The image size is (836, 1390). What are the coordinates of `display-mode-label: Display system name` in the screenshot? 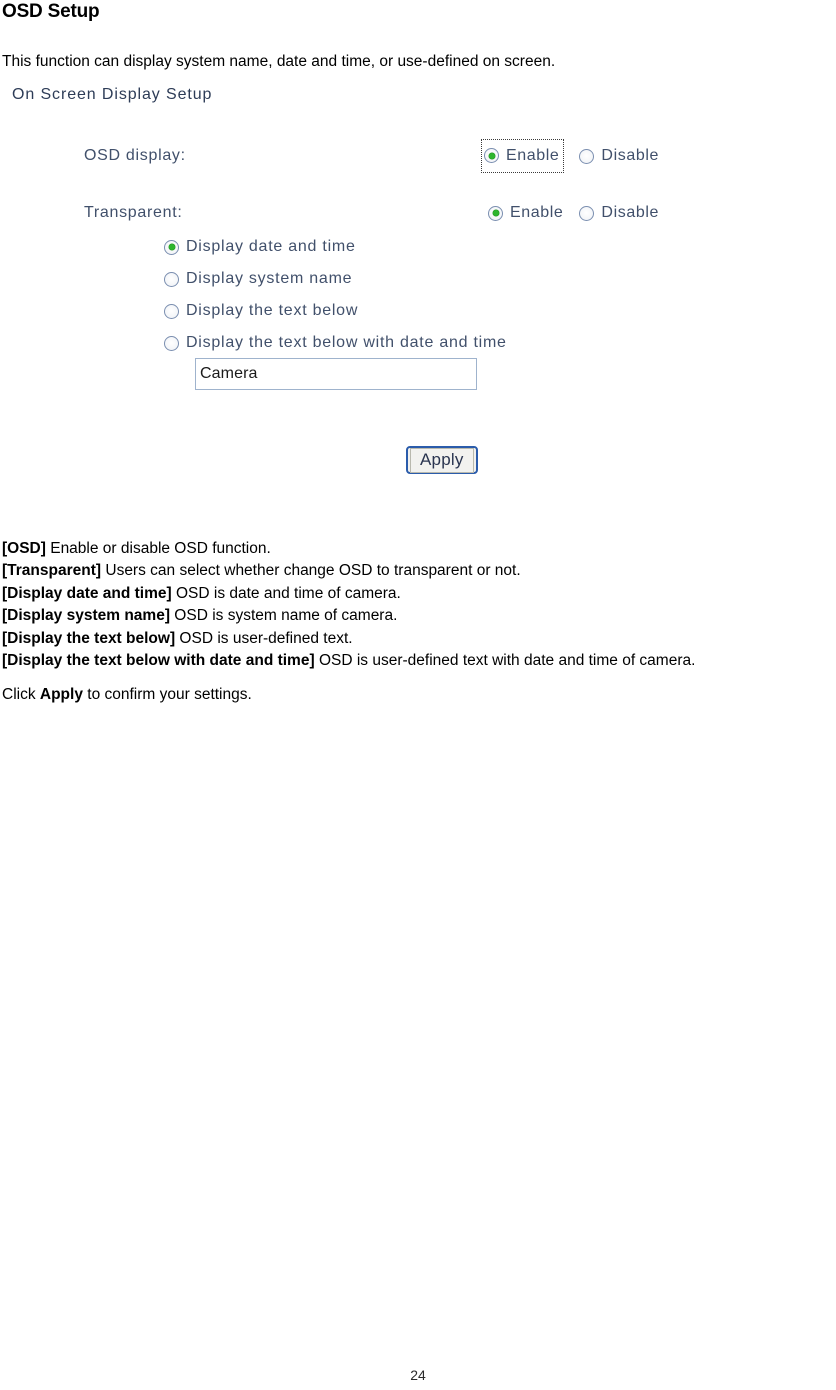 It's located at (269, 278).